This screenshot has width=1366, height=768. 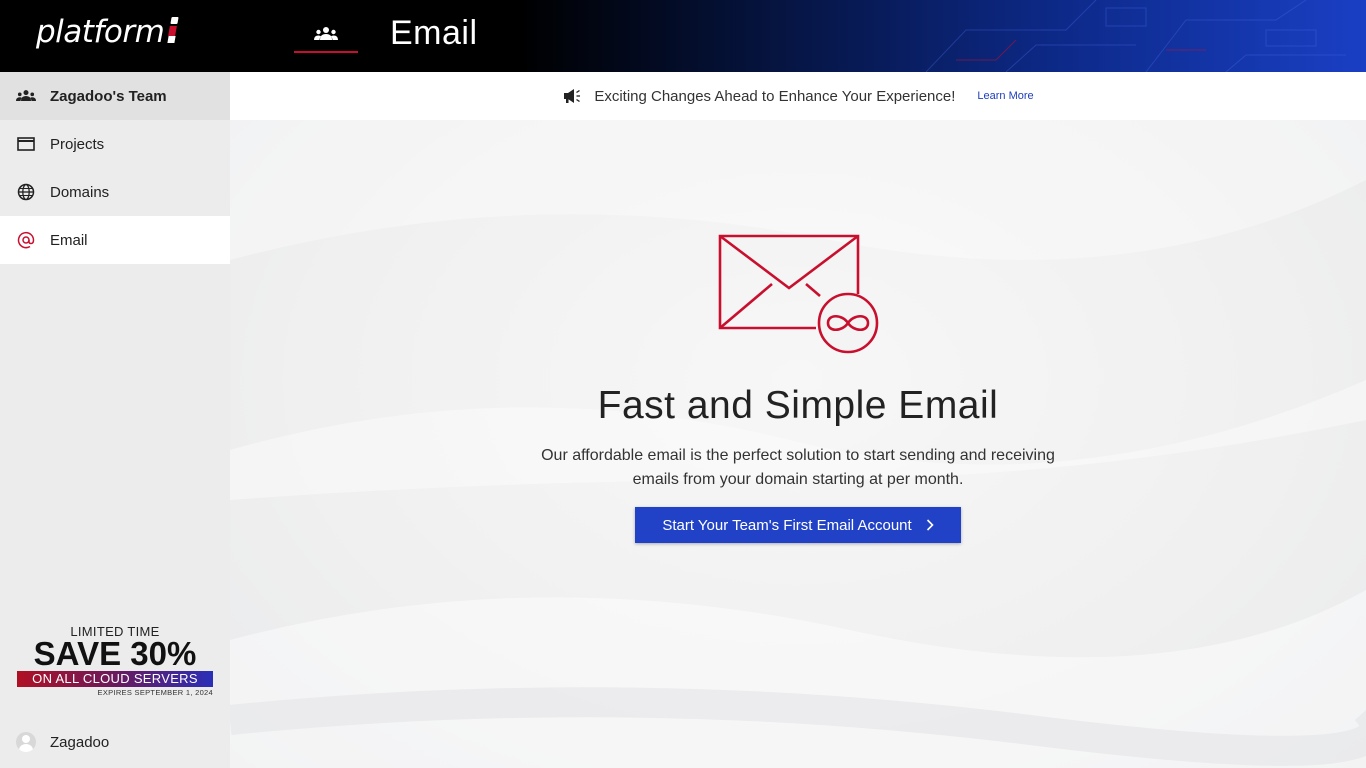 What do you see at coordinates (26, 192) in the screenshot?
I see `globe-icon` at bounding box center [26, 192].